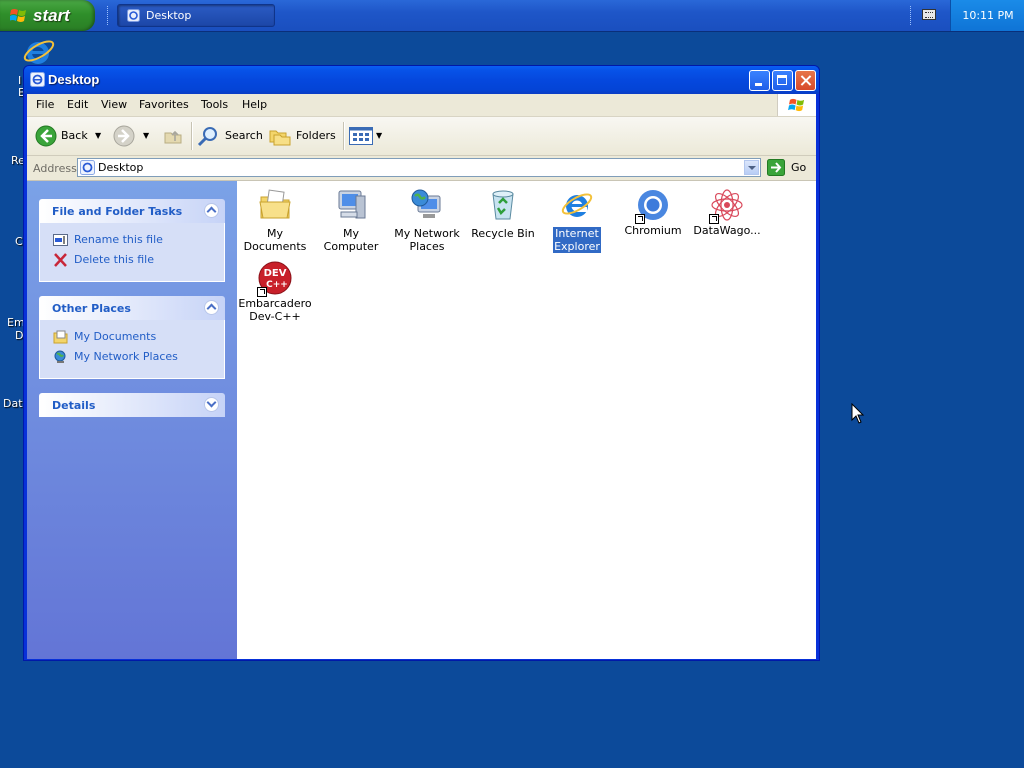 Image resolution: width=1024 pixels, height=768 pixels. What do you see at coordinates (427, 220) in the screenshot?
I see `file-item-my-network-places: My Network Places` at bounding box center [427, 220].